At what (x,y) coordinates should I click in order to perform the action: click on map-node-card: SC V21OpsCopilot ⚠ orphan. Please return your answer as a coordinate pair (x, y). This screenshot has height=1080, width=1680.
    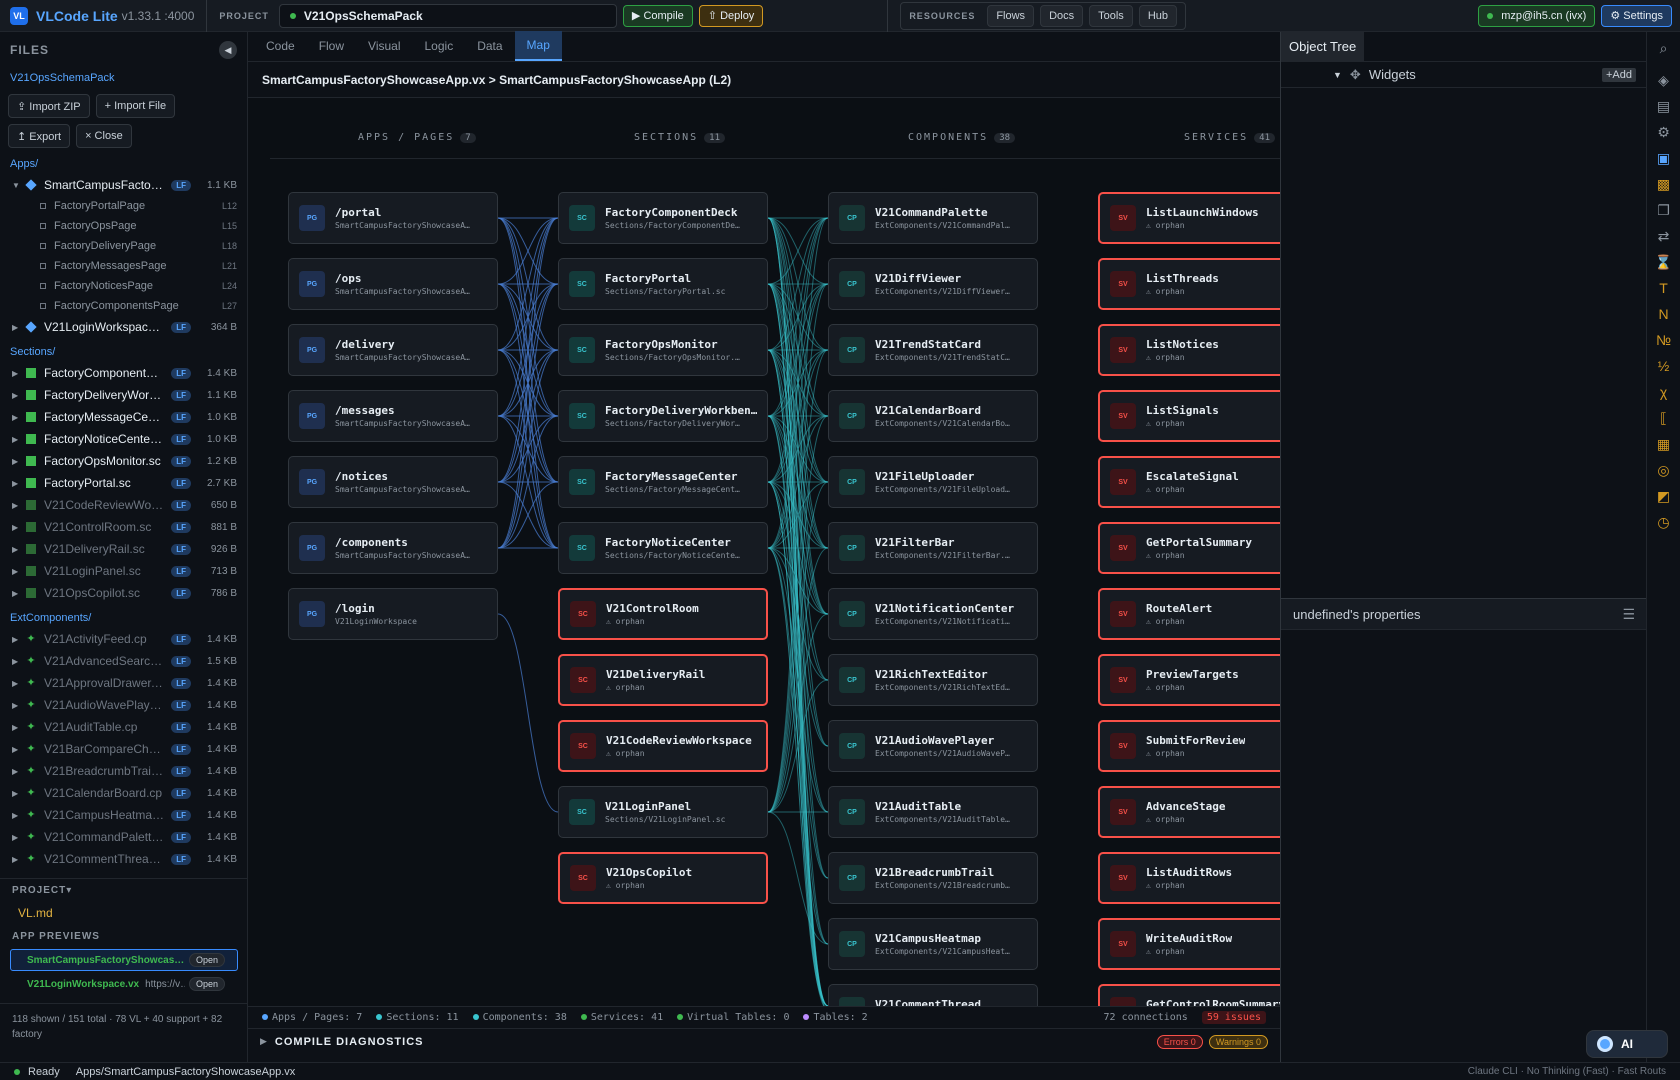
    Looking at the image, I should click on (663, 878).